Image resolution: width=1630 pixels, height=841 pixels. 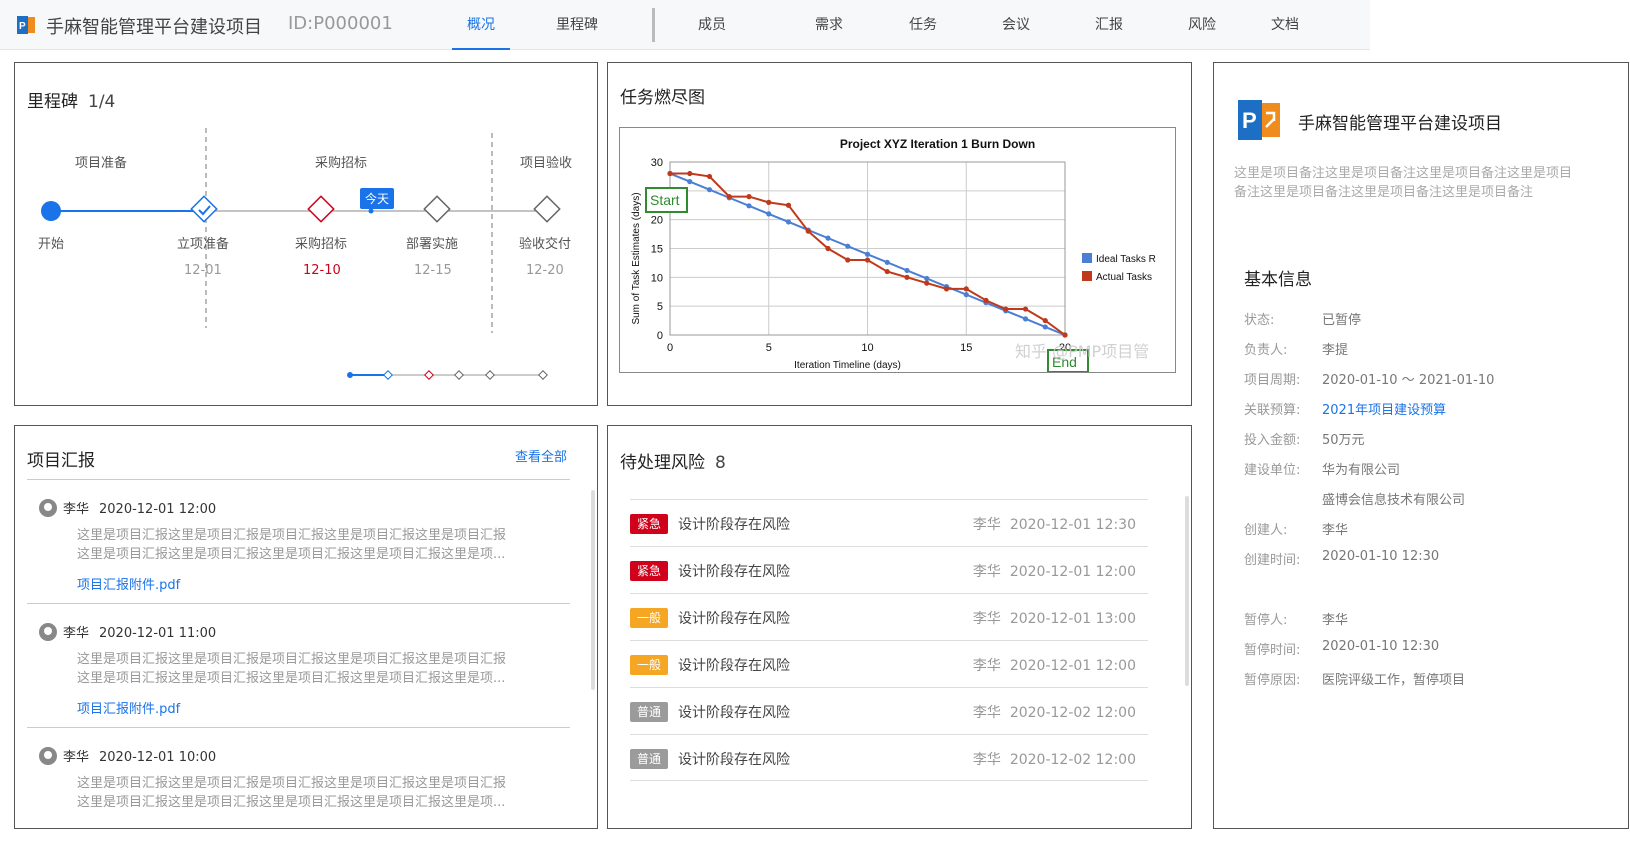 I want to click on info-label: 暂停原因:, so click(x=1272, y=680).